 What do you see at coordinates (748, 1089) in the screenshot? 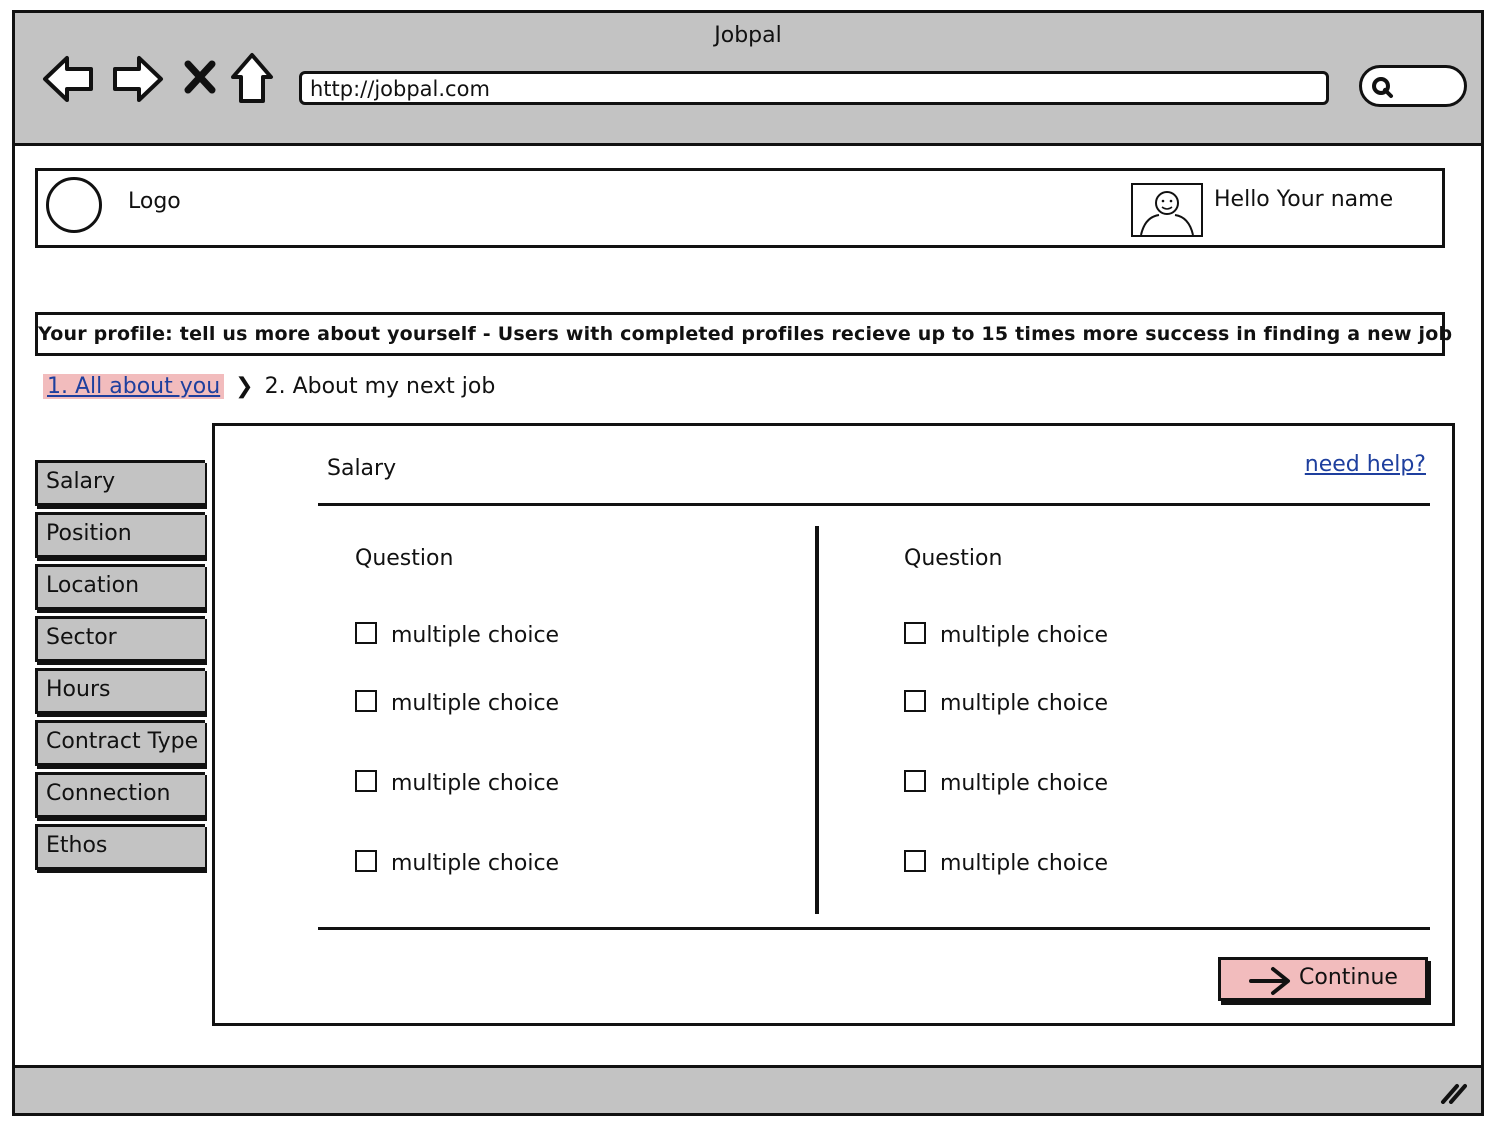
I see `status-bar` at bounding box center [748, 1089].